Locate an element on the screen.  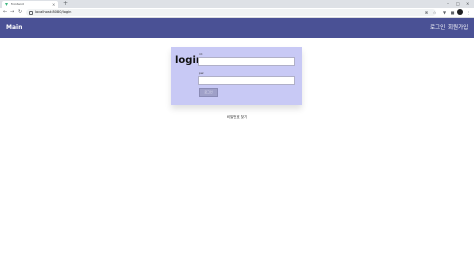
browser-toolbar: ← → ↻ localhost:8080/login ⌘ ☆ ▼ ■ ⋮ is located at coordinates (237, 13).